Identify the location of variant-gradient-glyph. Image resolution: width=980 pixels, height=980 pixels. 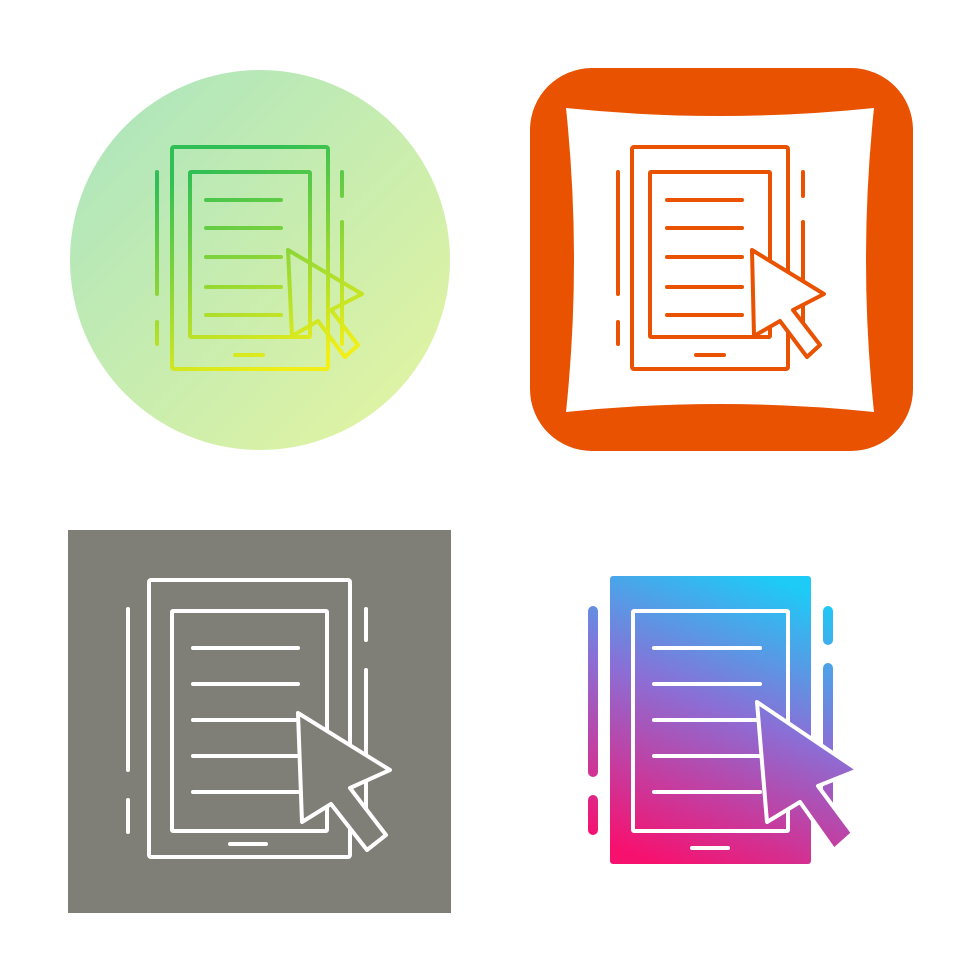
(724, 720).